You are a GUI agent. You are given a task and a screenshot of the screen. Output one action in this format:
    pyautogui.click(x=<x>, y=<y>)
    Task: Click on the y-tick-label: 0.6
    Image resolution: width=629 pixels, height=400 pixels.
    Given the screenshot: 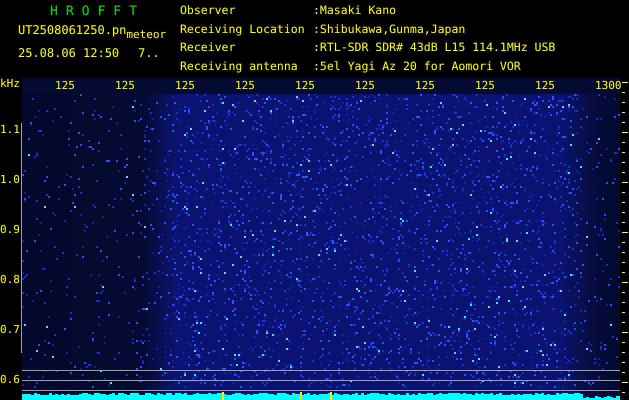 What is the action you would take?
    pyautogui.click(x=10, y=380)
    